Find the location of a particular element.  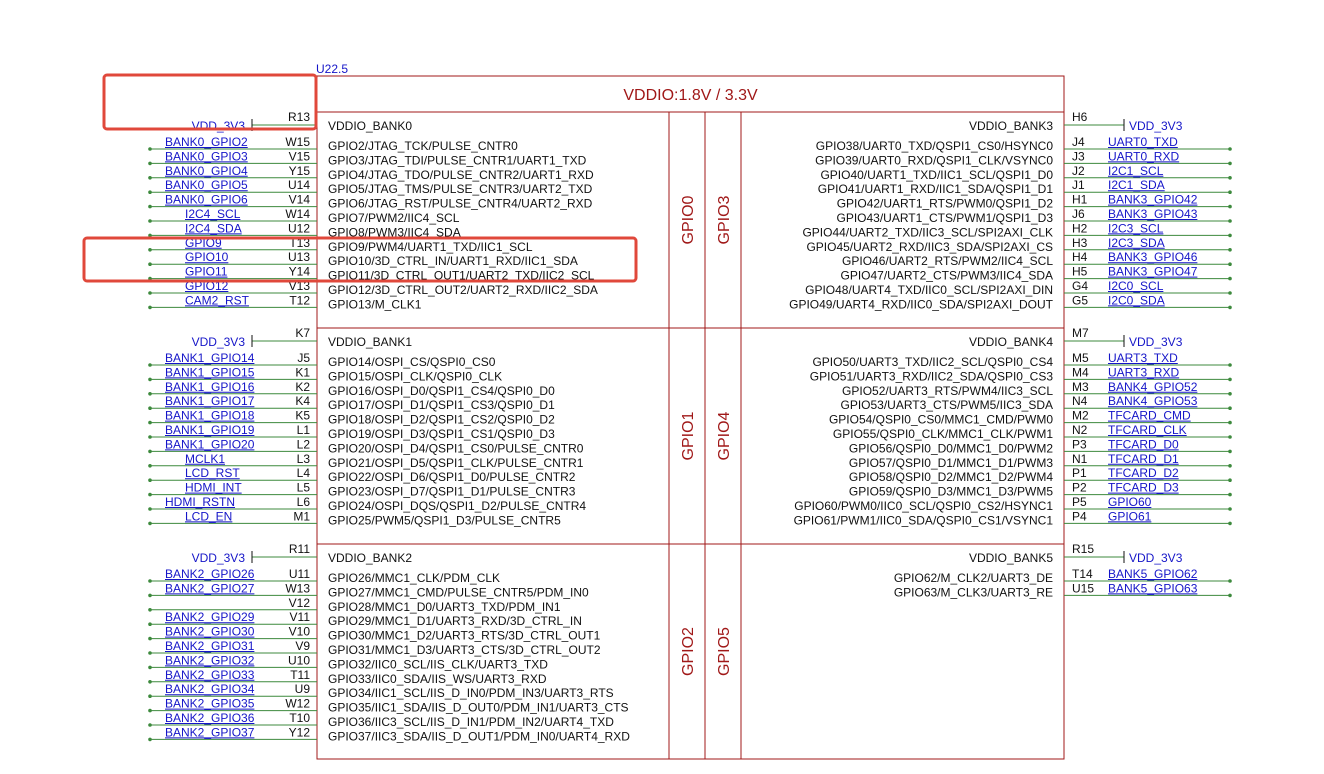

pin-function: GPIO52/UART3_RTS/PWM4/IIC3_SCL is located at coordinates (947, 391).